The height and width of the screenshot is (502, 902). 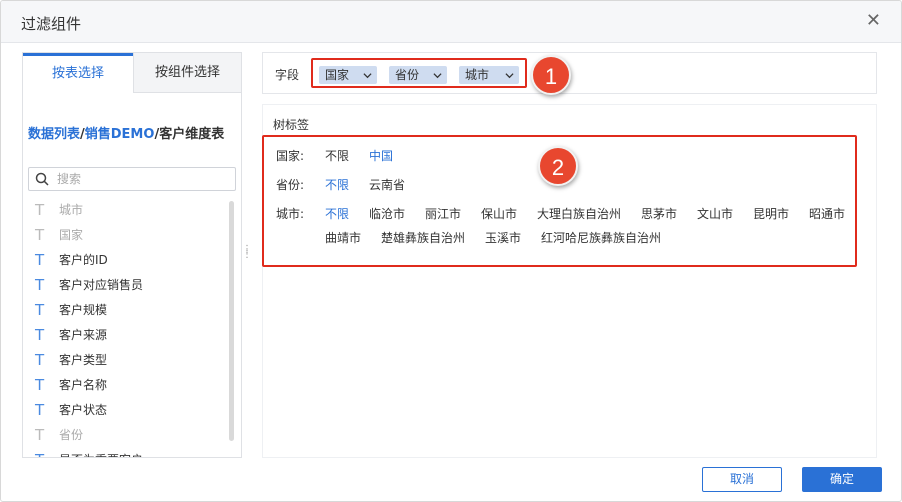 What do you see at coordinates (123, 435) in the screenshot?
I see `list-item: T 省份` at bounding box center [123, 435].